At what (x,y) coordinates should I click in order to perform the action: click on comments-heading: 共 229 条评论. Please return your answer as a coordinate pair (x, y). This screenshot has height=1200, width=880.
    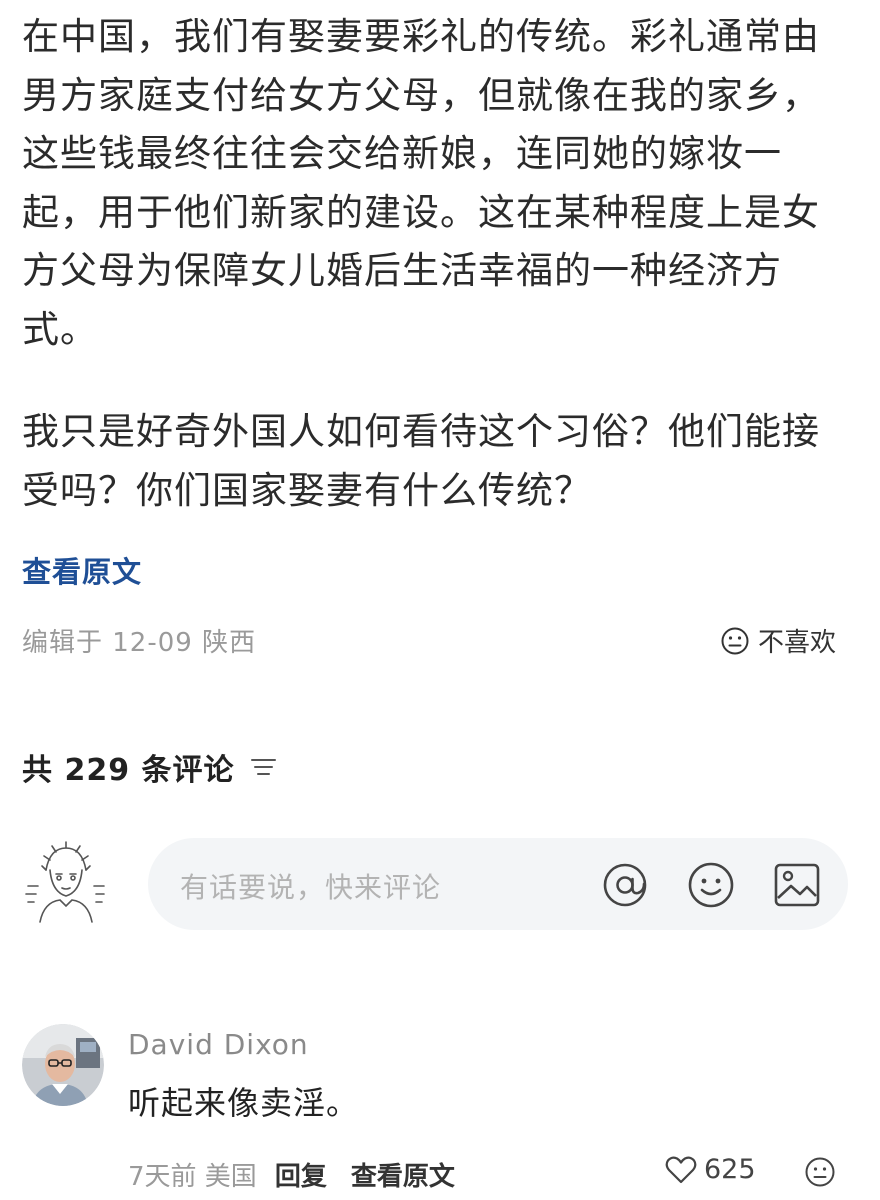
    Looking at the image, I should click on (150, 767).